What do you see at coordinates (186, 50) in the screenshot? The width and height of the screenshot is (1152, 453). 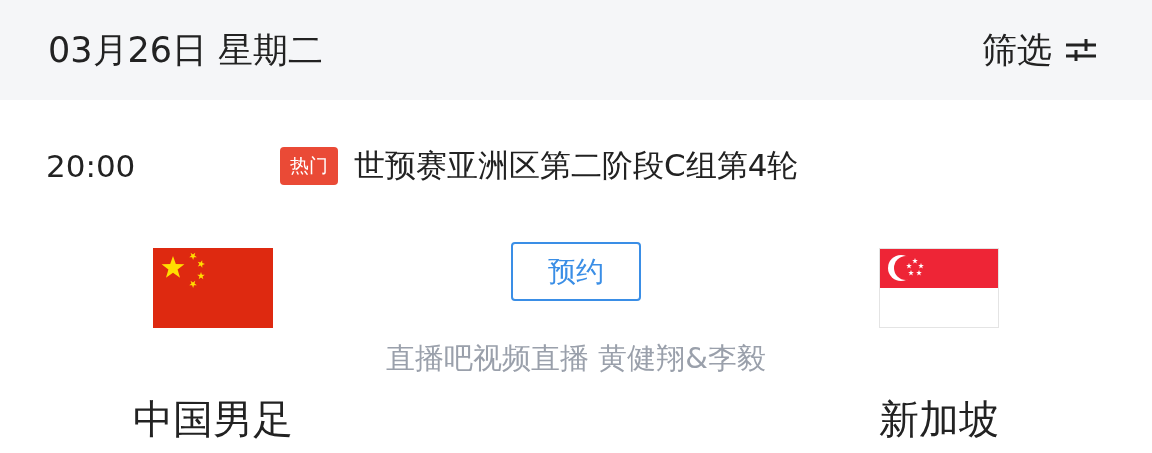 I see `date-label: 03月26日 星期二` at bounding box center [186, 50].